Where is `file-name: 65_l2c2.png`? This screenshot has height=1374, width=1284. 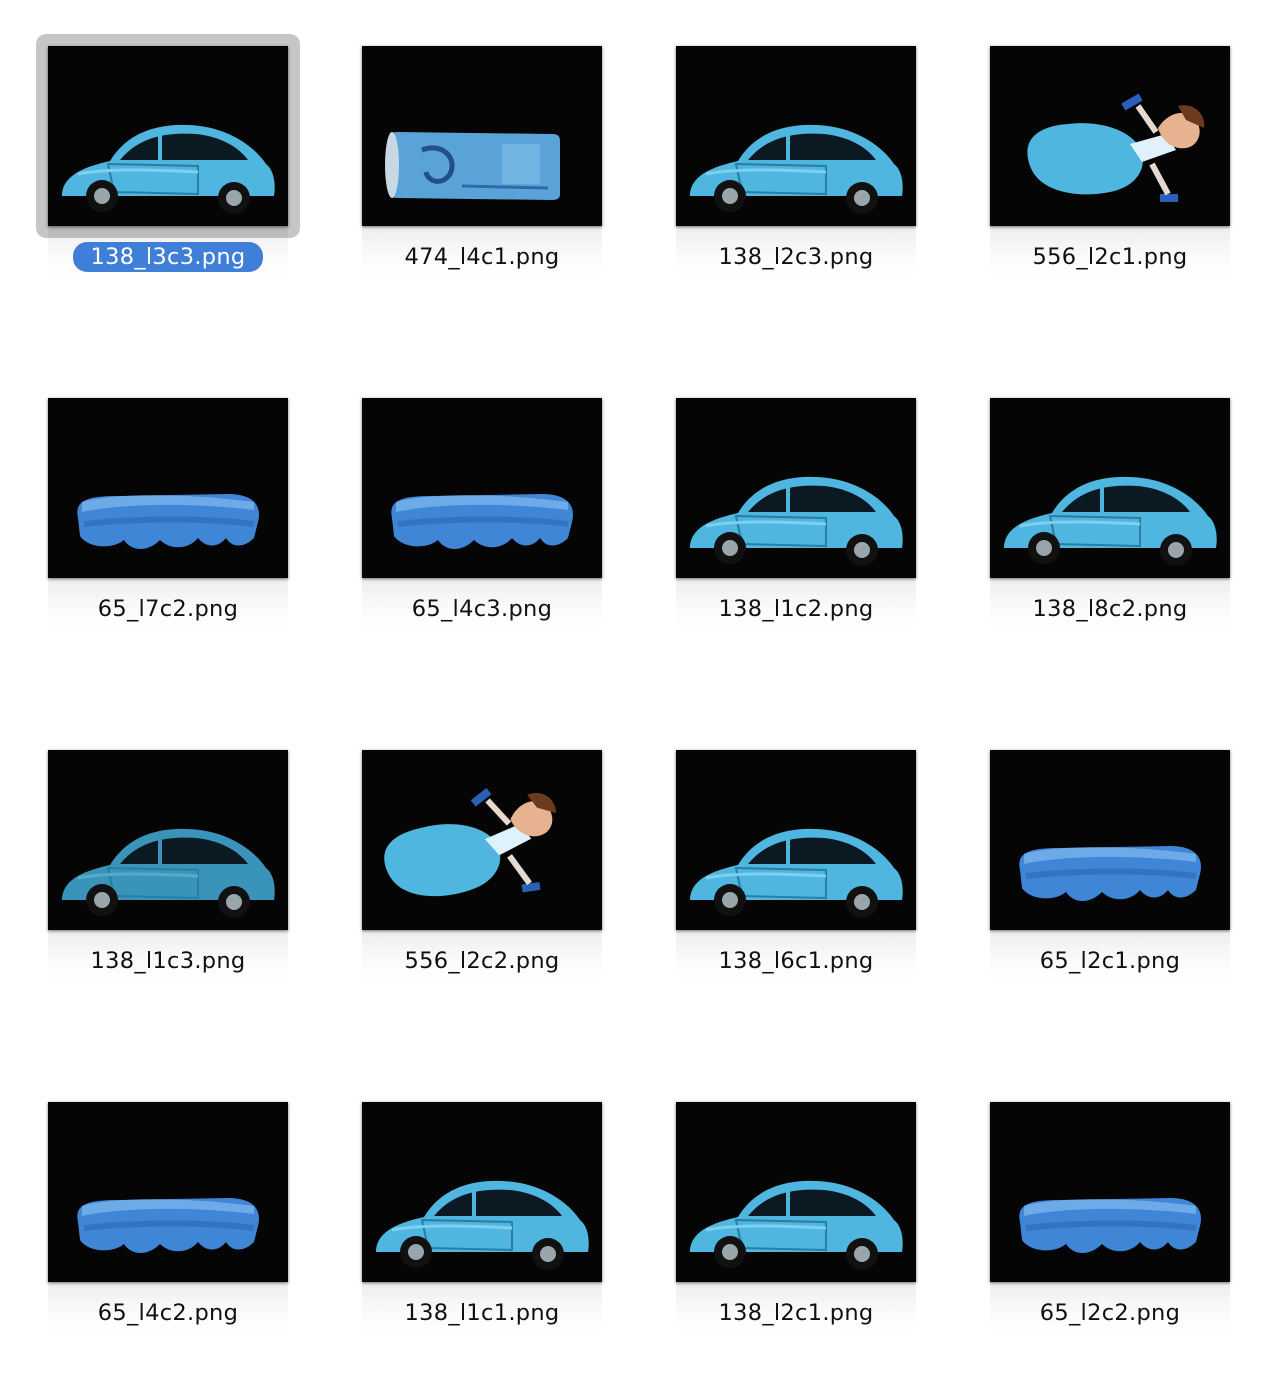 file-name: 65_l2c2.png is located at coordinates (1110, 1313).